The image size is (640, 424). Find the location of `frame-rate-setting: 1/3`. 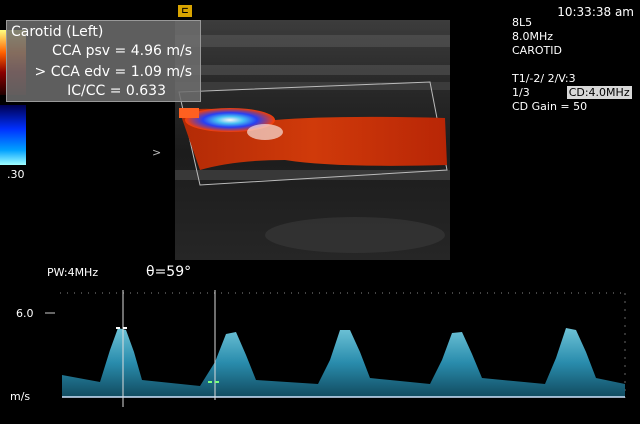

frame-rate-setting: 1/3 is located at coordinates (521, 92).